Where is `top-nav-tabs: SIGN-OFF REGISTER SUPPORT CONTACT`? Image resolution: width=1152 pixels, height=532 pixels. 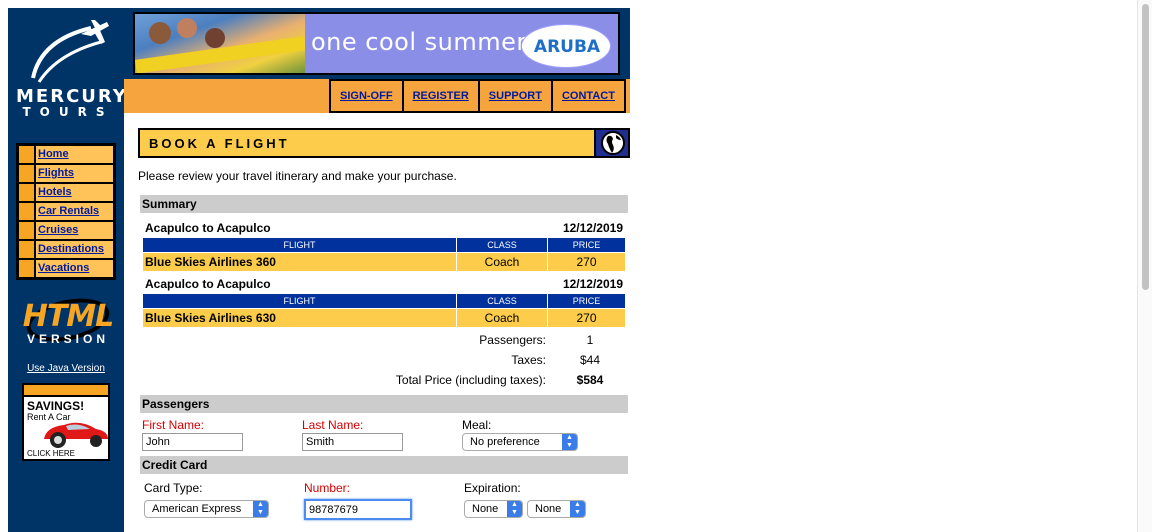 top-nav-tabs: SIGN-OFF REGISTER SUPPORT CONTACT is located at coordinates (477, 96).